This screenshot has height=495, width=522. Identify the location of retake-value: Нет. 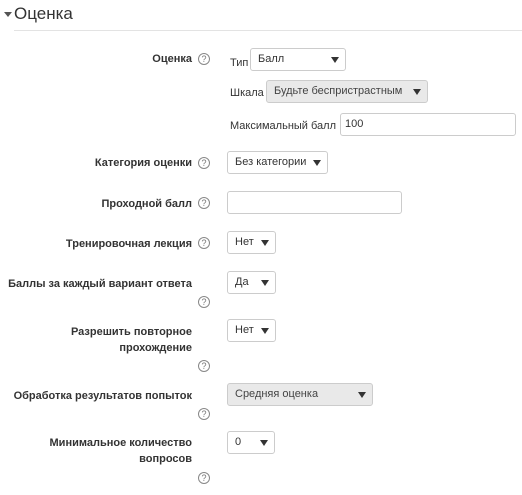
(244, 330).